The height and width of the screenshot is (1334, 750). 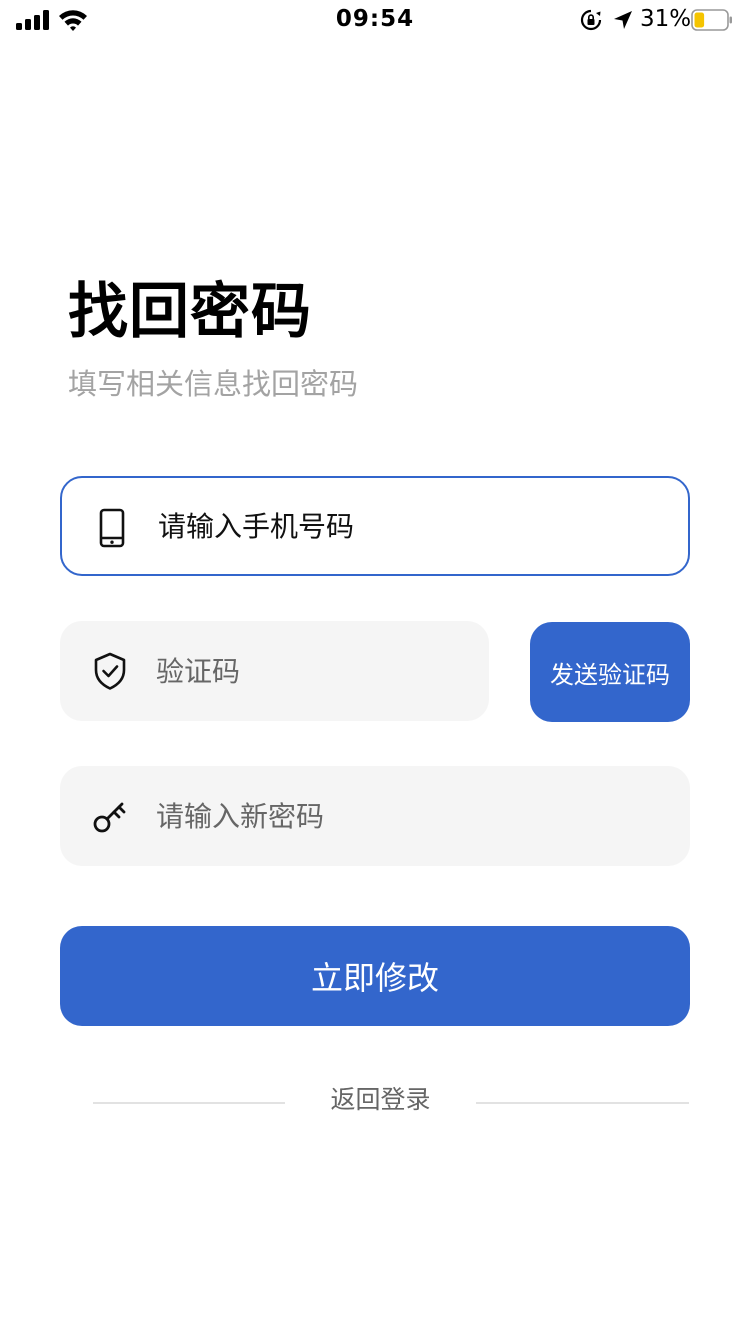 I want to click on status-bar: 09:54 31%, so click(x=375, y=20).